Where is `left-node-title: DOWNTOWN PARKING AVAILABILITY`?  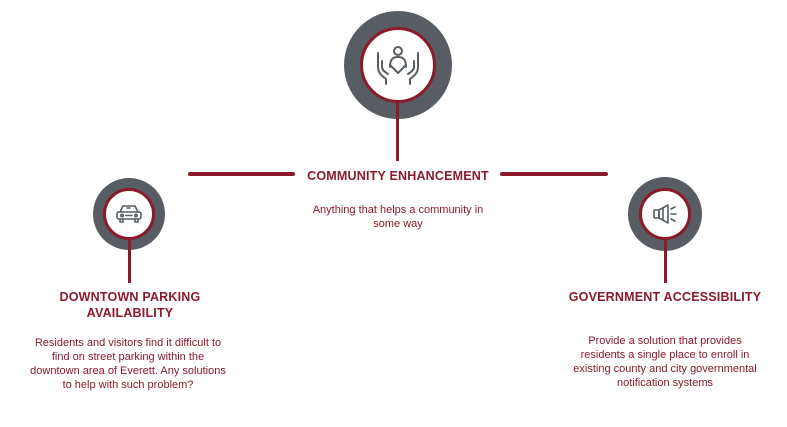
left-node-title: DOWNTOWN PARKING AVAILABILITY is located at coordinates (130, 305).